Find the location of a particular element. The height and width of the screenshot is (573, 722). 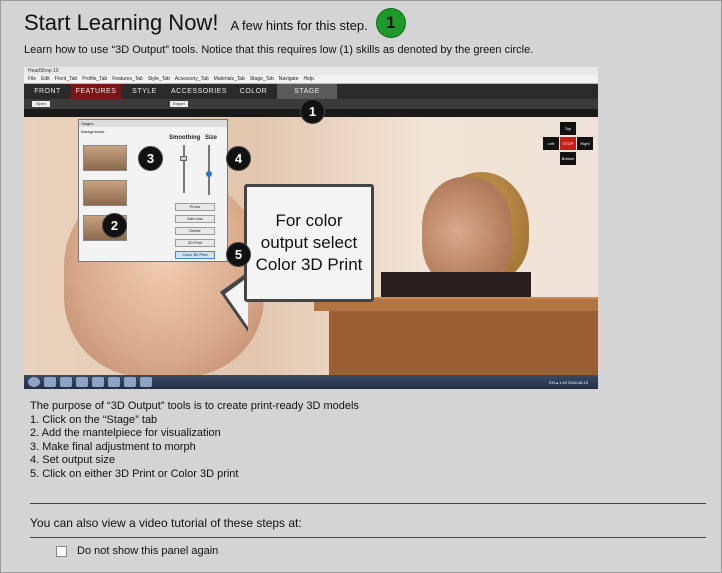

step-badge-3: 3 is located at coordinates (150, 158).